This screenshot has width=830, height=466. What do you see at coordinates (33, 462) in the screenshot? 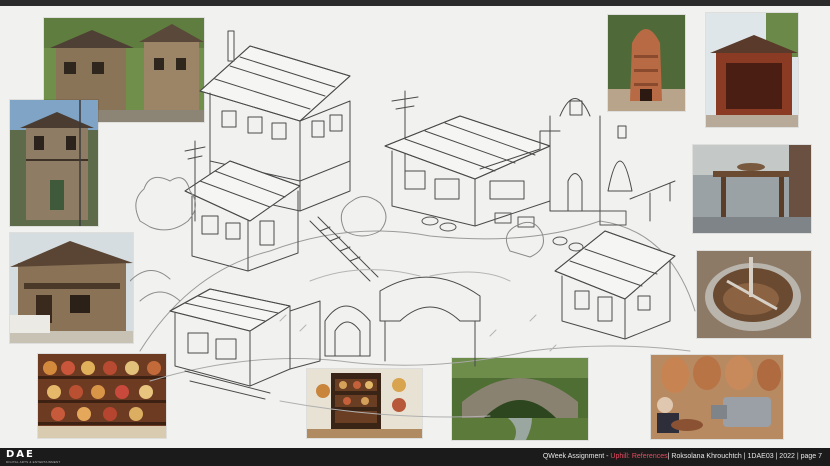
I see `logo-subtitle: DIGITAL ARTS & ENTERTAINMENT` at bounding box center [33, 462].